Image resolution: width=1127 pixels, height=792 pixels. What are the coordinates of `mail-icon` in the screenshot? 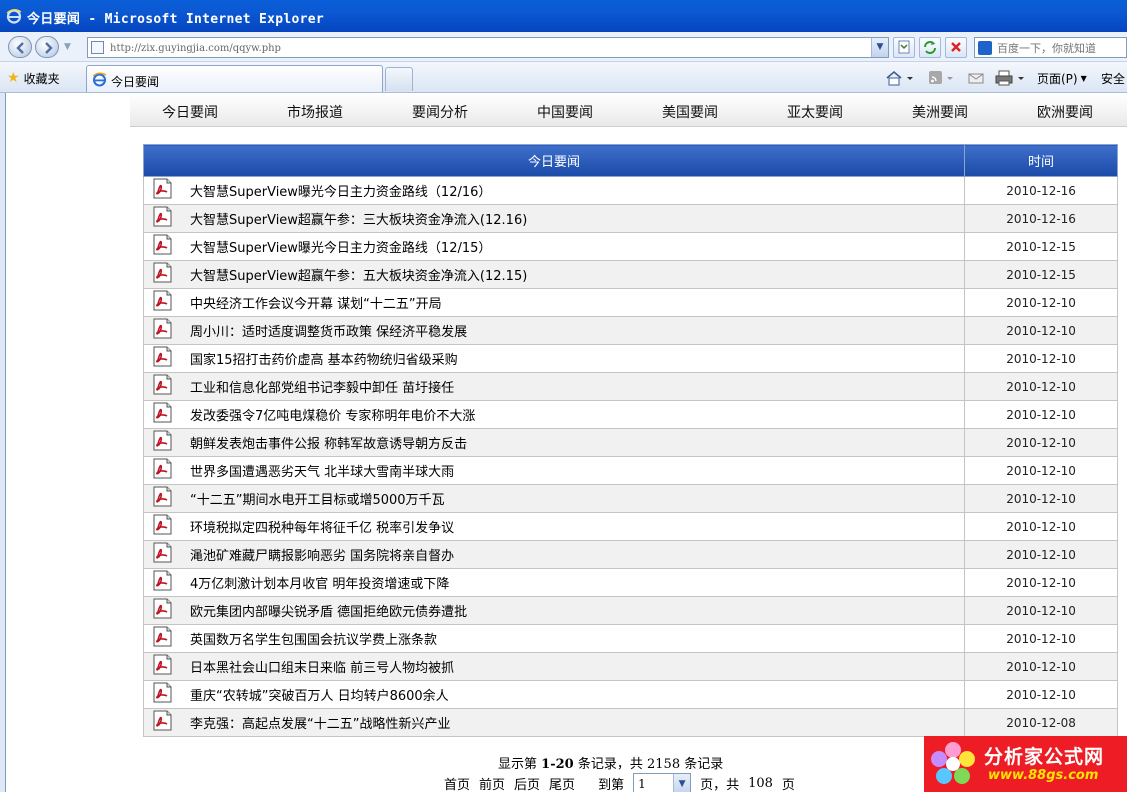 It's located at (976, 78).